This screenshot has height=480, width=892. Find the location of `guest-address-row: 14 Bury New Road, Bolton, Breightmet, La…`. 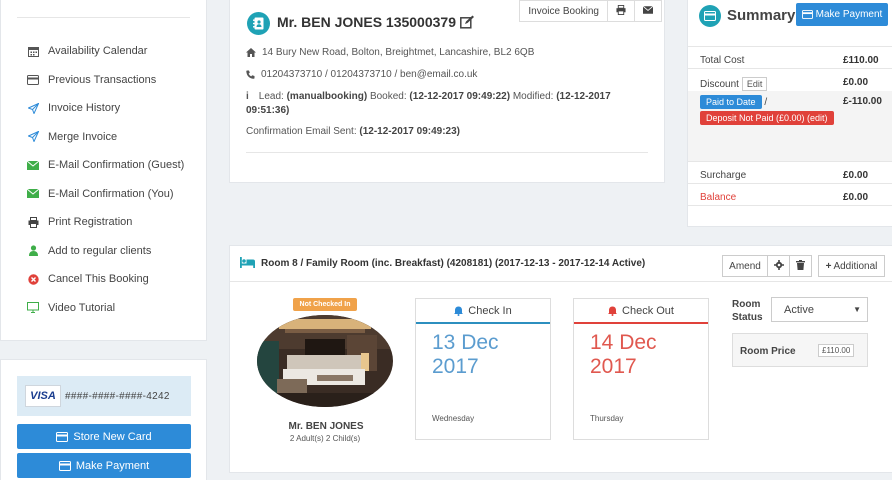

guest-address-row: 14 Bury New Road, Bolton, Breightmet, La… is located at coordinates (390, 52).